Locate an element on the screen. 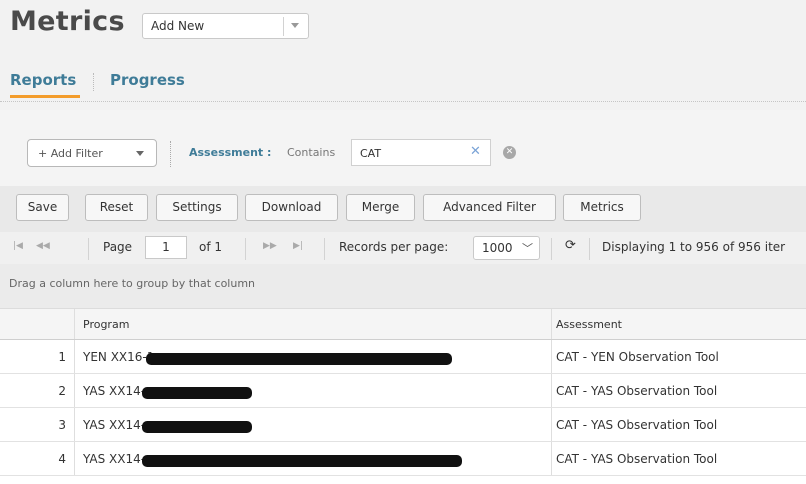 This screenshot has width=806, height=484. add-filter-label: + Add Filter is located at coordinates (70, 153).